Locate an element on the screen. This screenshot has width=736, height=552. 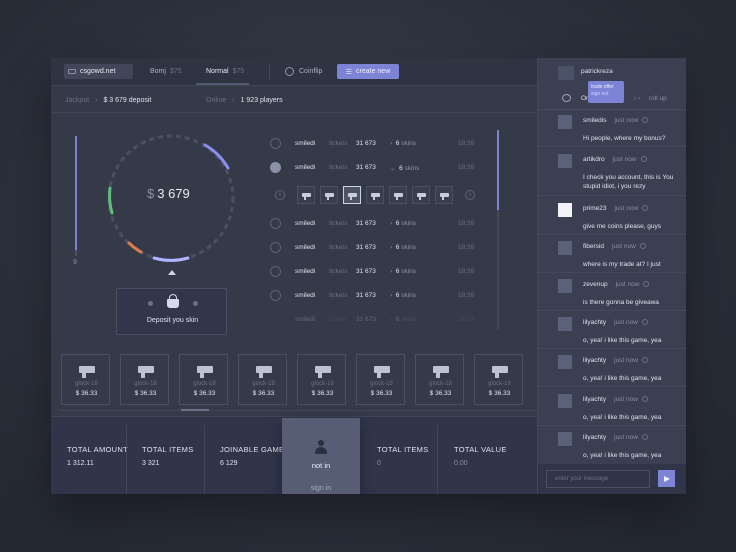
controller-icon: ☰ is located at coordinates (349, 72).